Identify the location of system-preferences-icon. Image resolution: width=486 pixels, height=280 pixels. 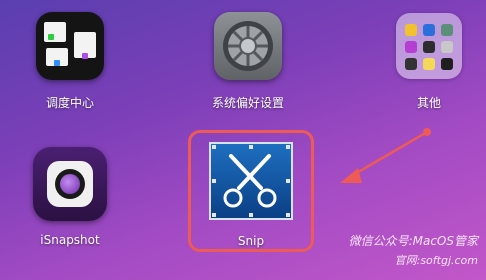
(248, 46).